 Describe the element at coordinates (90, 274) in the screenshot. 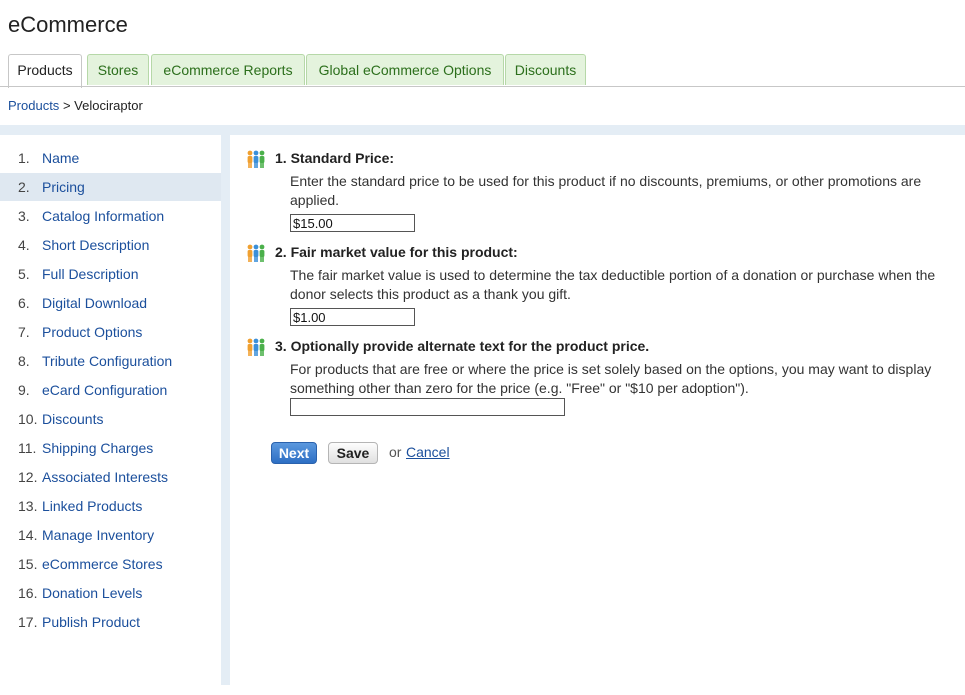

I see `sidebar-item-label: Full Description` at that location.